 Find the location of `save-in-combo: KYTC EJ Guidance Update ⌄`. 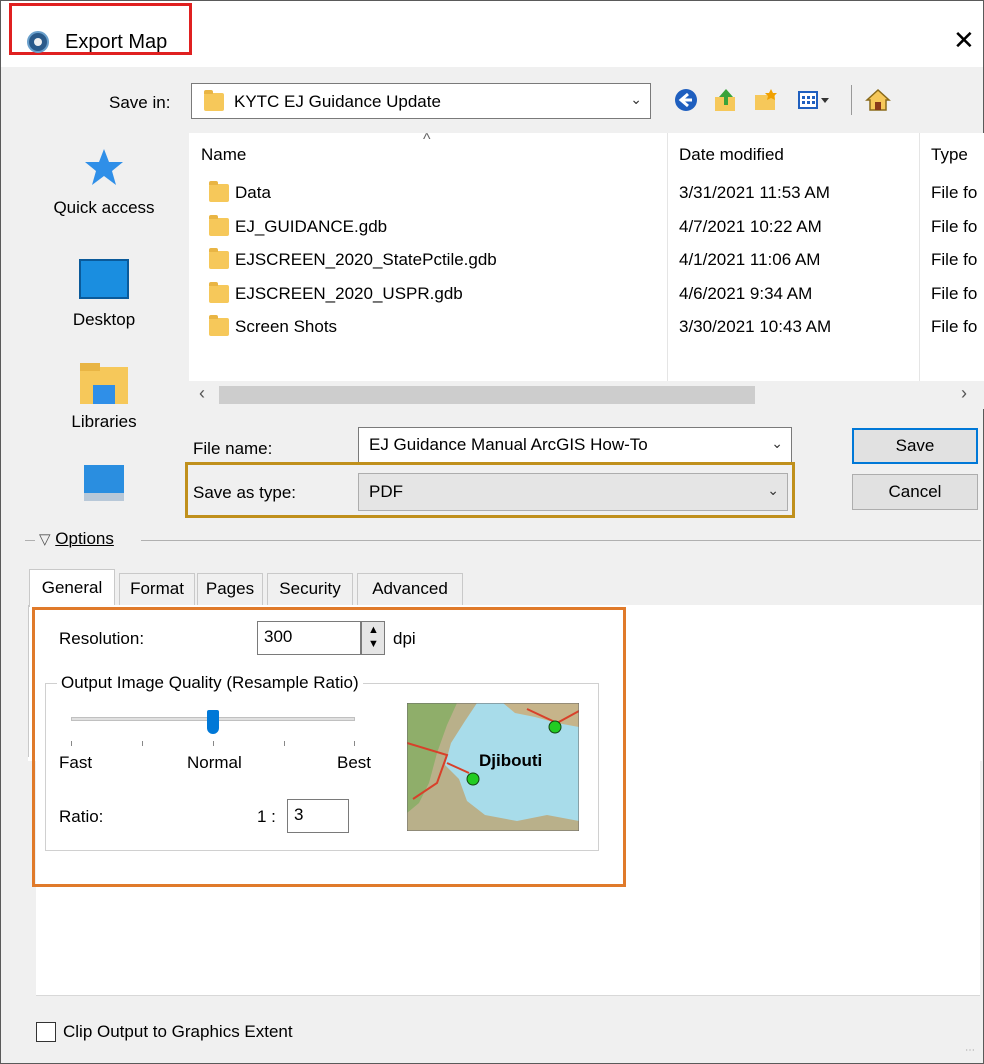

save-in-combo: KYTC EJ Guidance Update ⌄ is located at coordinates (421, 101).